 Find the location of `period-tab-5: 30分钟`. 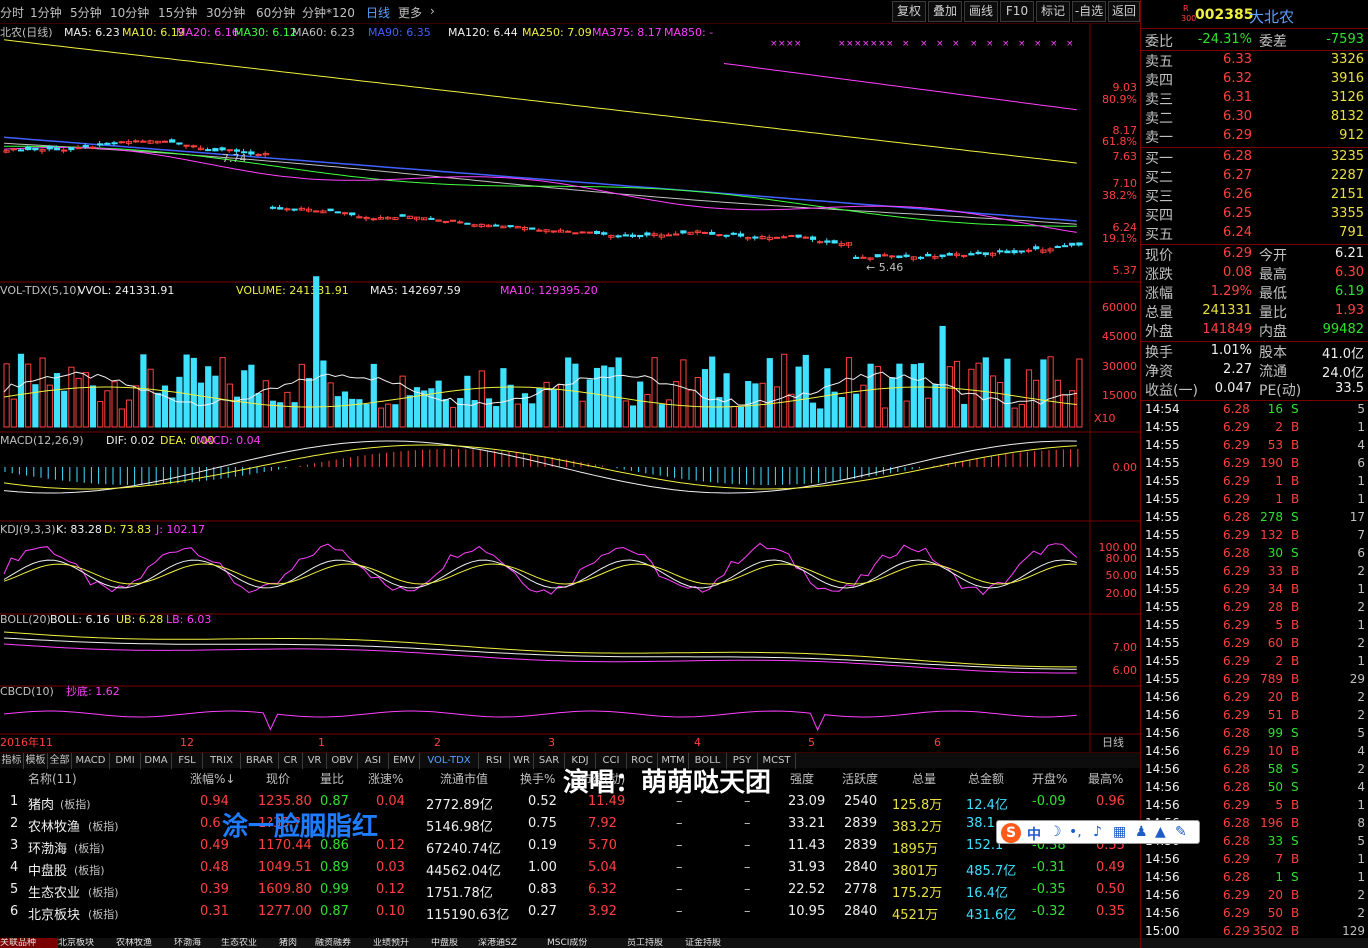

period-tab-5: 30分钟 is located at coordinates (225, 12).